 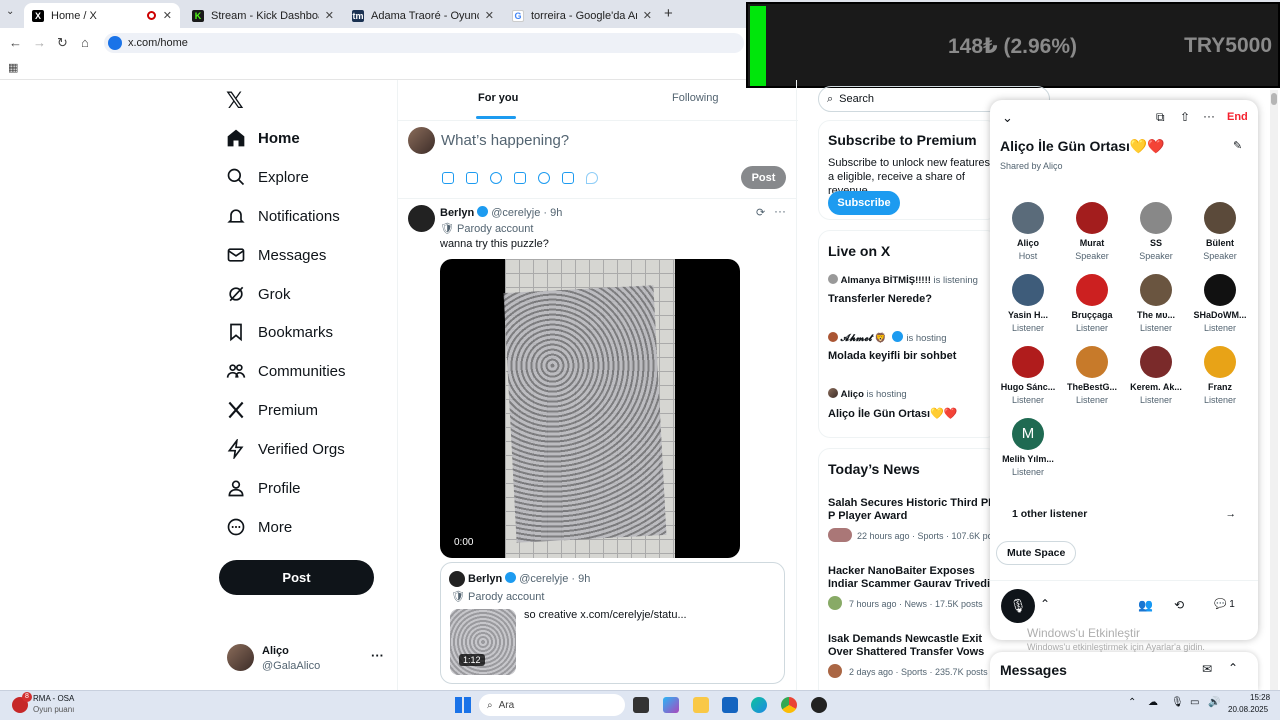 I want to click on share-icon: ⇧, so click(x=1185, y=117).